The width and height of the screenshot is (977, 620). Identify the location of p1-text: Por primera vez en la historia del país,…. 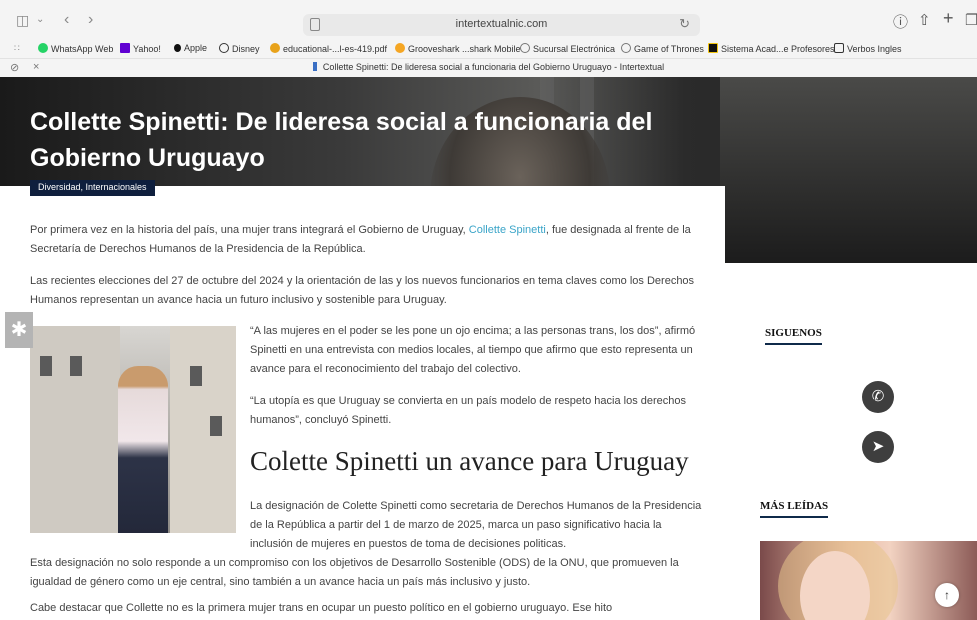
(249, 230).